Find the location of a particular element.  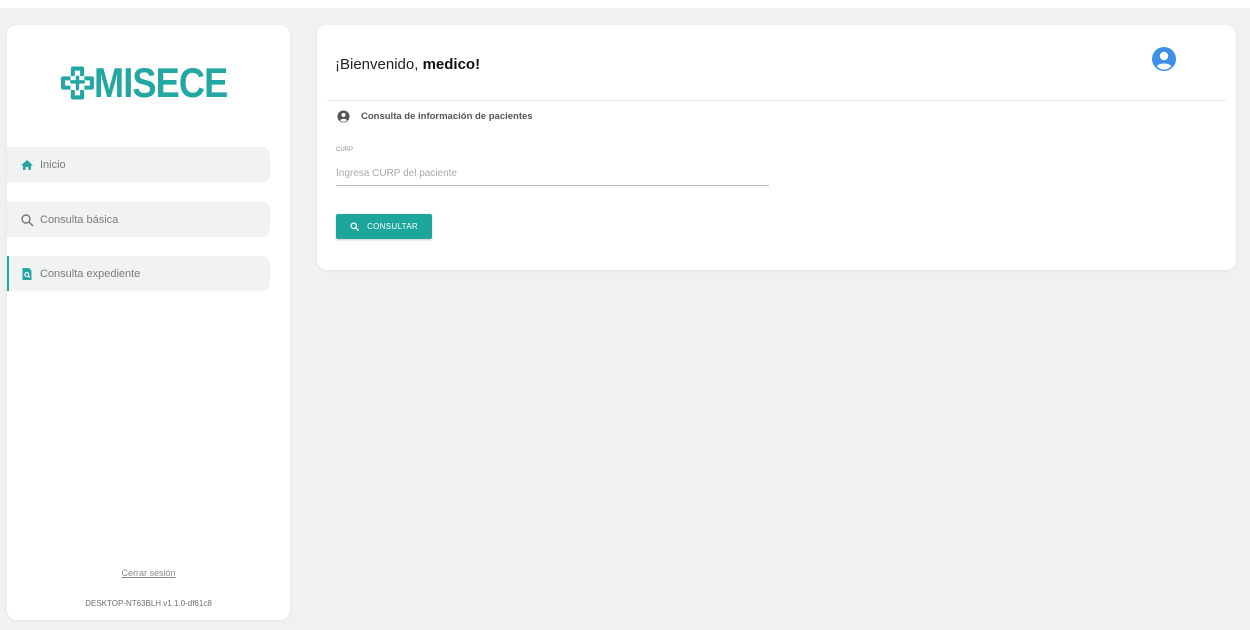

section-title-text: Consulta de información de pacientes is located at coordinates (447, 116).